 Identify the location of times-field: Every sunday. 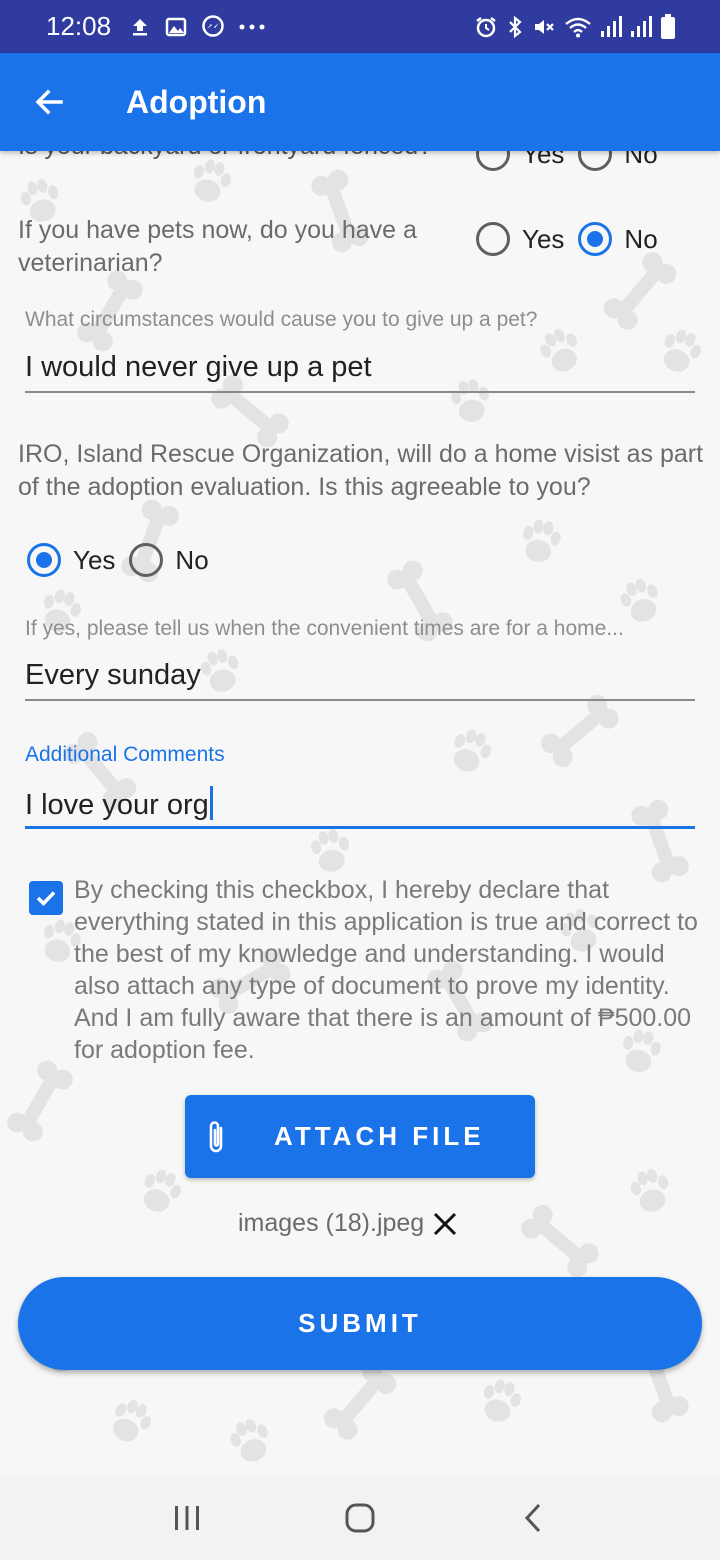
(113, 675).